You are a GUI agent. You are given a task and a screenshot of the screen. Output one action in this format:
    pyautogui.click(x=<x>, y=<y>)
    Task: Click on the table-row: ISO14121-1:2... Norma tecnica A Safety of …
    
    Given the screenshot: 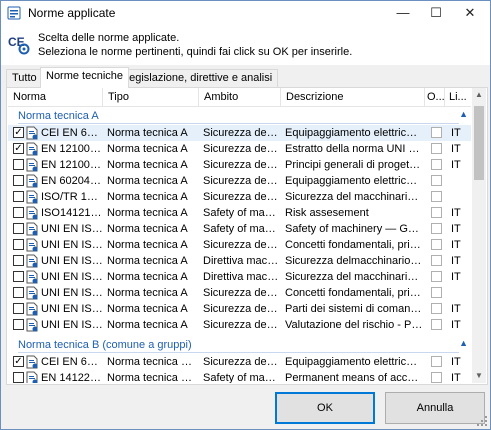 What is the action you would take?
    pyautogui.click(x=239, y=213)
    